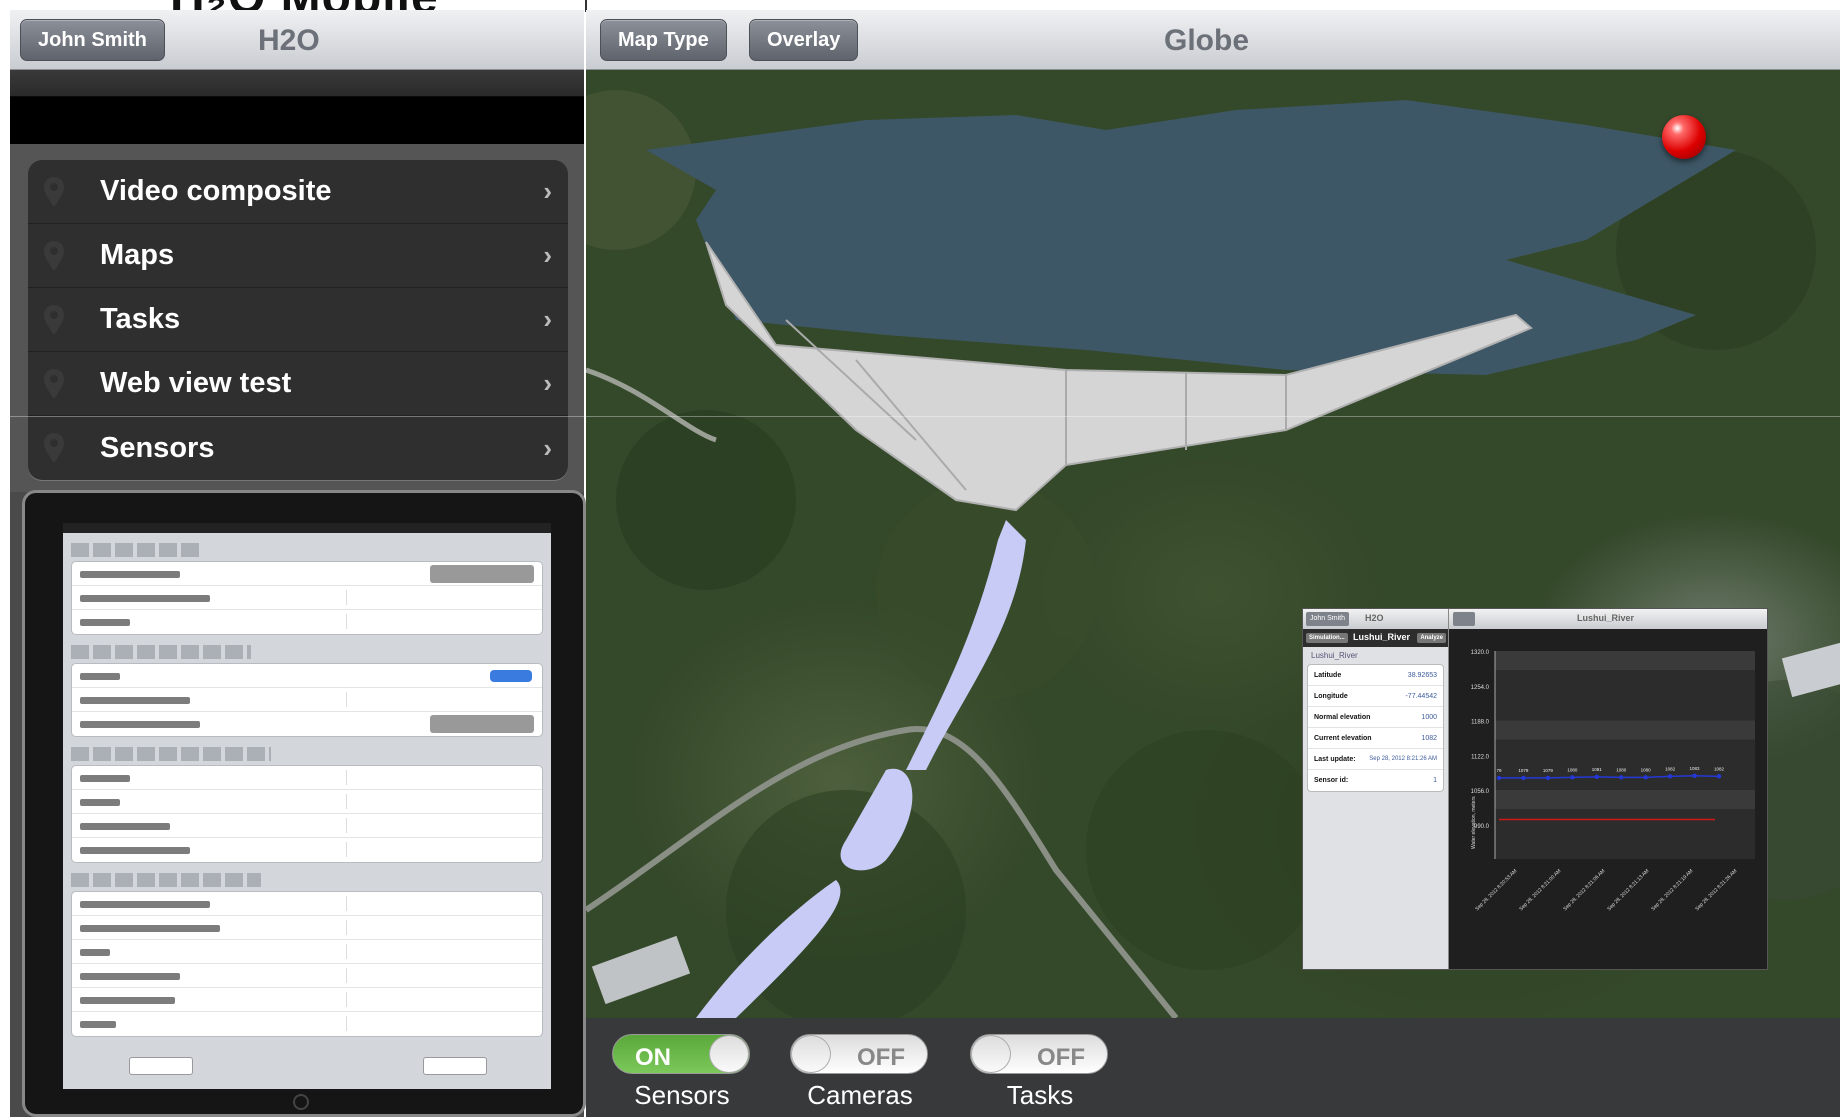  Describe the element at coordinates (1382, 637) in the screenshot. I see `popup-segment-title: Lushui_River` at that location.